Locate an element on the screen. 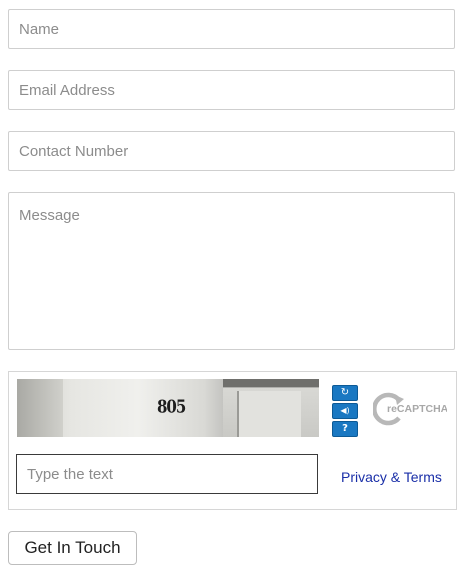 The height and width of the screenshot is (573, 466). captcha-challenge-text: 805 is located at coordinates (171, 407).